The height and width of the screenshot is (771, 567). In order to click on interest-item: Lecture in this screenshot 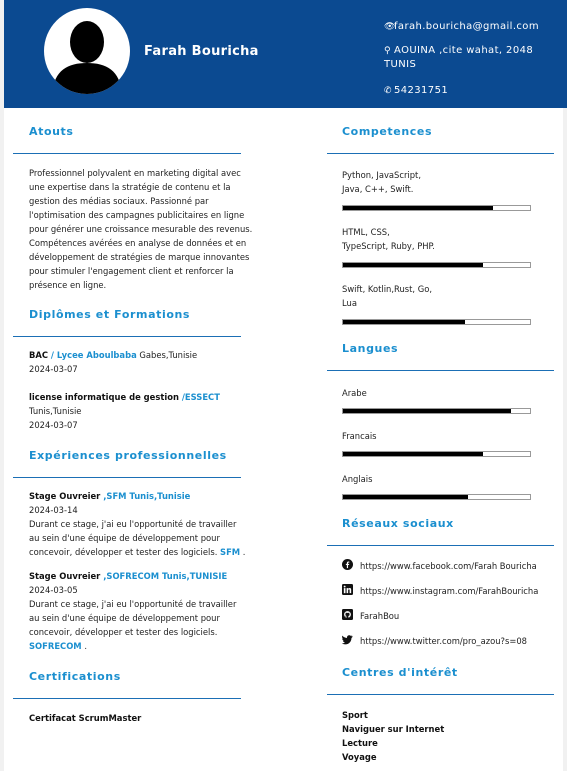, I will do `click(360, 743)`.